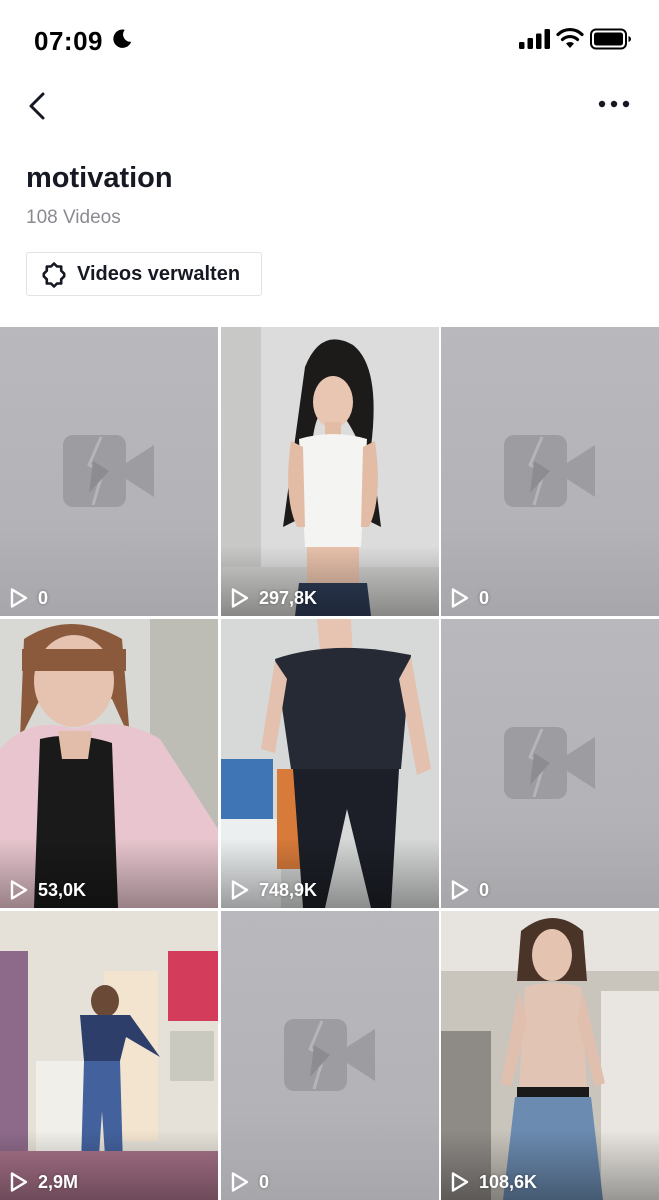 The width and height of the screenshot is (659, 1200). What do you see at coordinates (62, 890) in the screenshot?
I see `view-count: 53,0K` at bounding box center [62, 890].